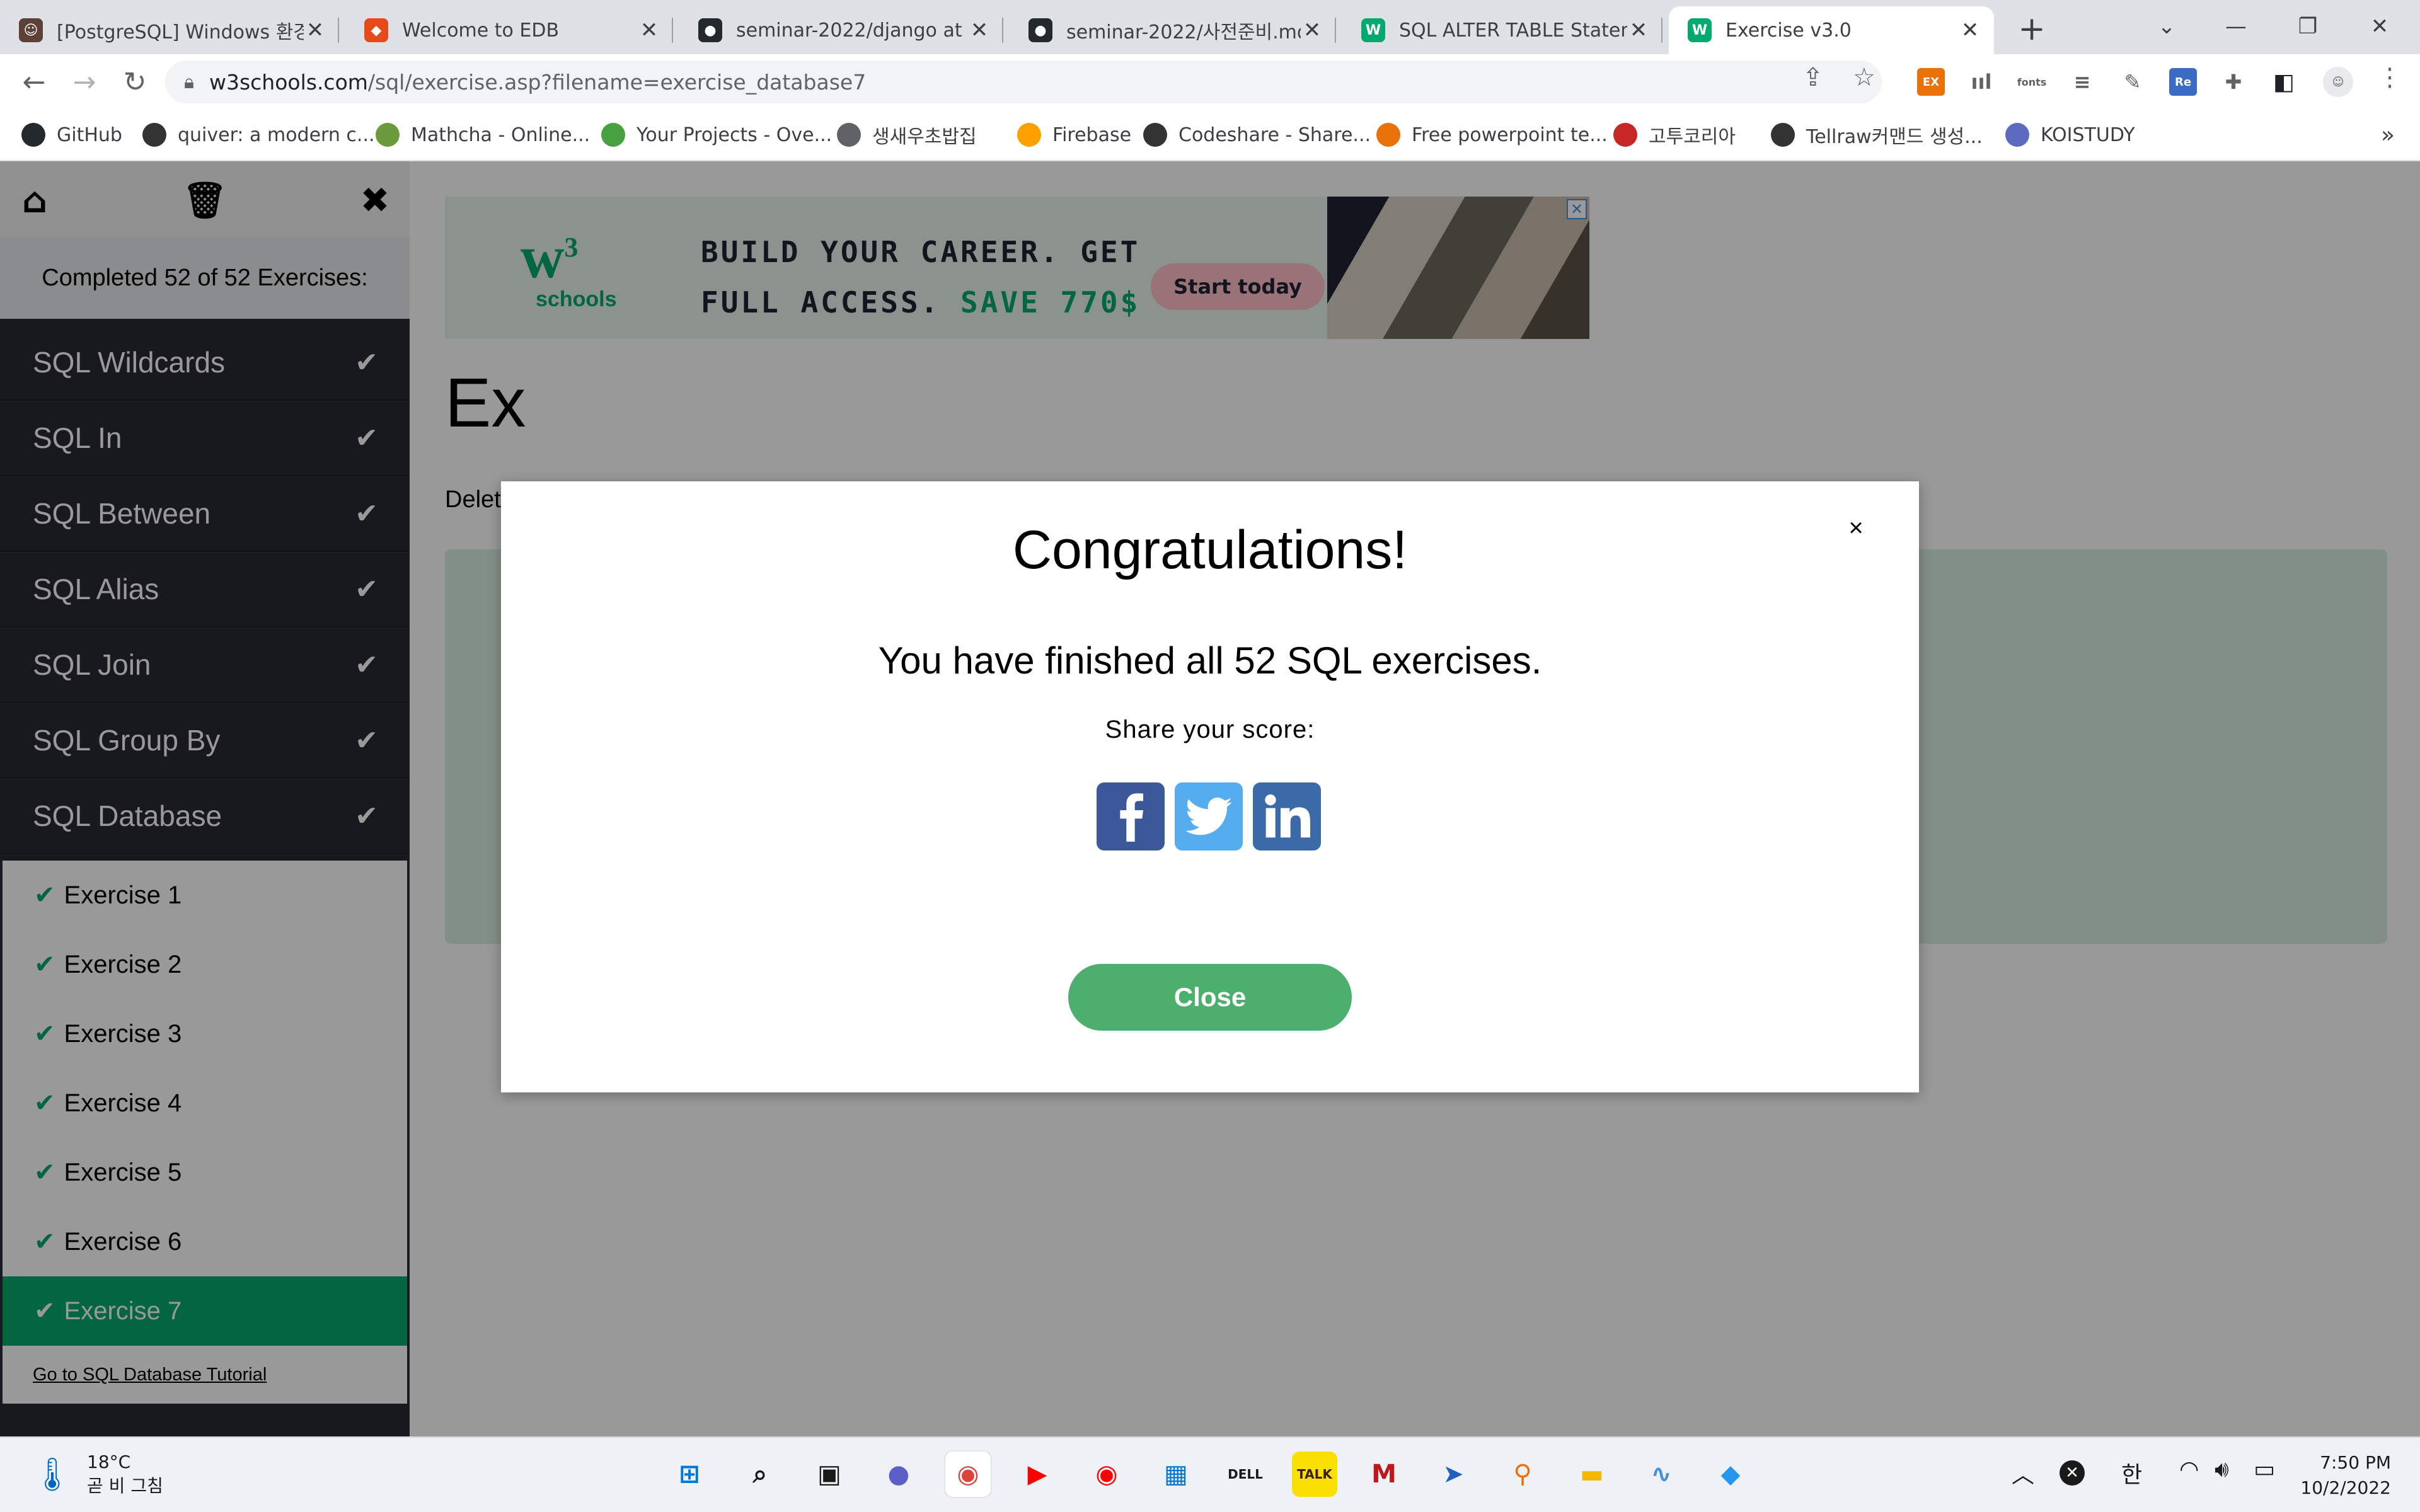 This screenshot has height=1512, width=2420. I want to click on bookmark-item: Firebase, so click(1074, 135).